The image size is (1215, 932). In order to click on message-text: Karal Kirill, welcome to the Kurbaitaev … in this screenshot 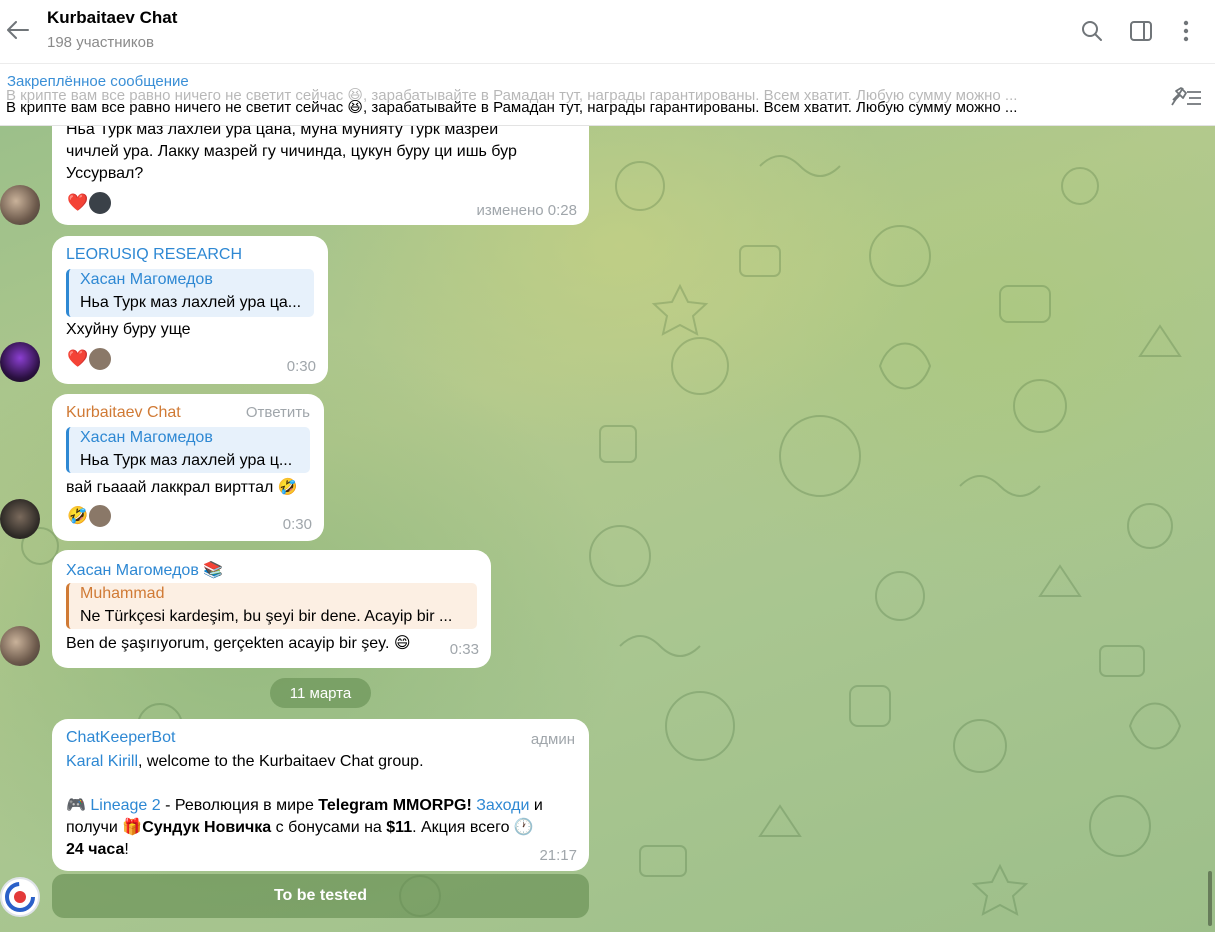, I will do `click(323, 806)`.